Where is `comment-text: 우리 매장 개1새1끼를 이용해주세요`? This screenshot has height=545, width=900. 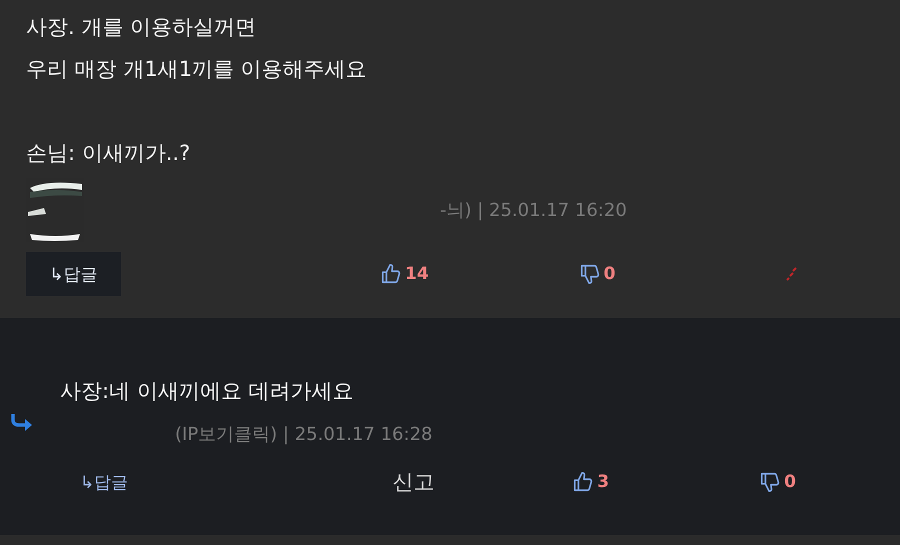
comment-text: 우리 매장 개1새1끼를 이용해주세요 is located at coordinates (197, 69).